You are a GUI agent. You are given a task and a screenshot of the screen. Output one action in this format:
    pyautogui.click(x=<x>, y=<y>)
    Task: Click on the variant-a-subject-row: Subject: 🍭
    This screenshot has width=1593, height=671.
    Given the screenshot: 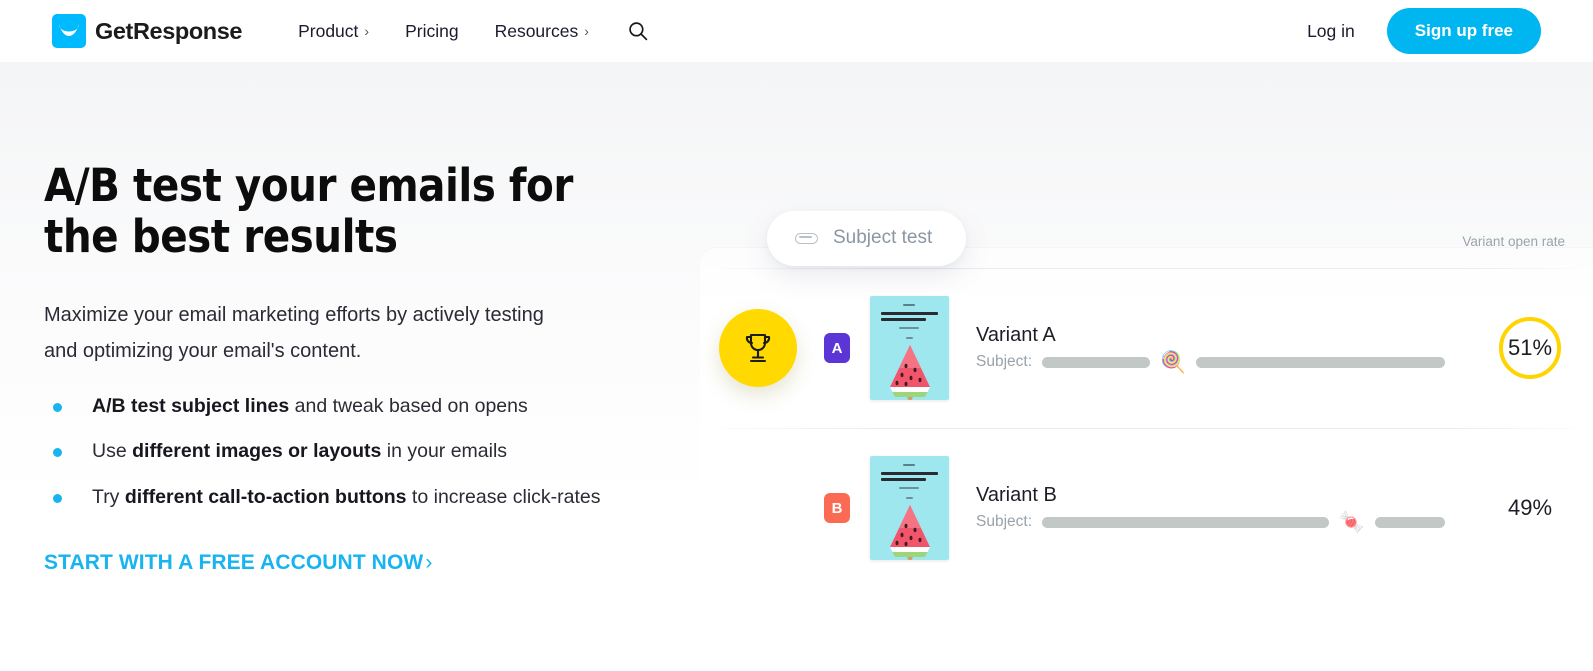 What is the action you would take?
    pyautogui.click(x=1221, y=362)
    